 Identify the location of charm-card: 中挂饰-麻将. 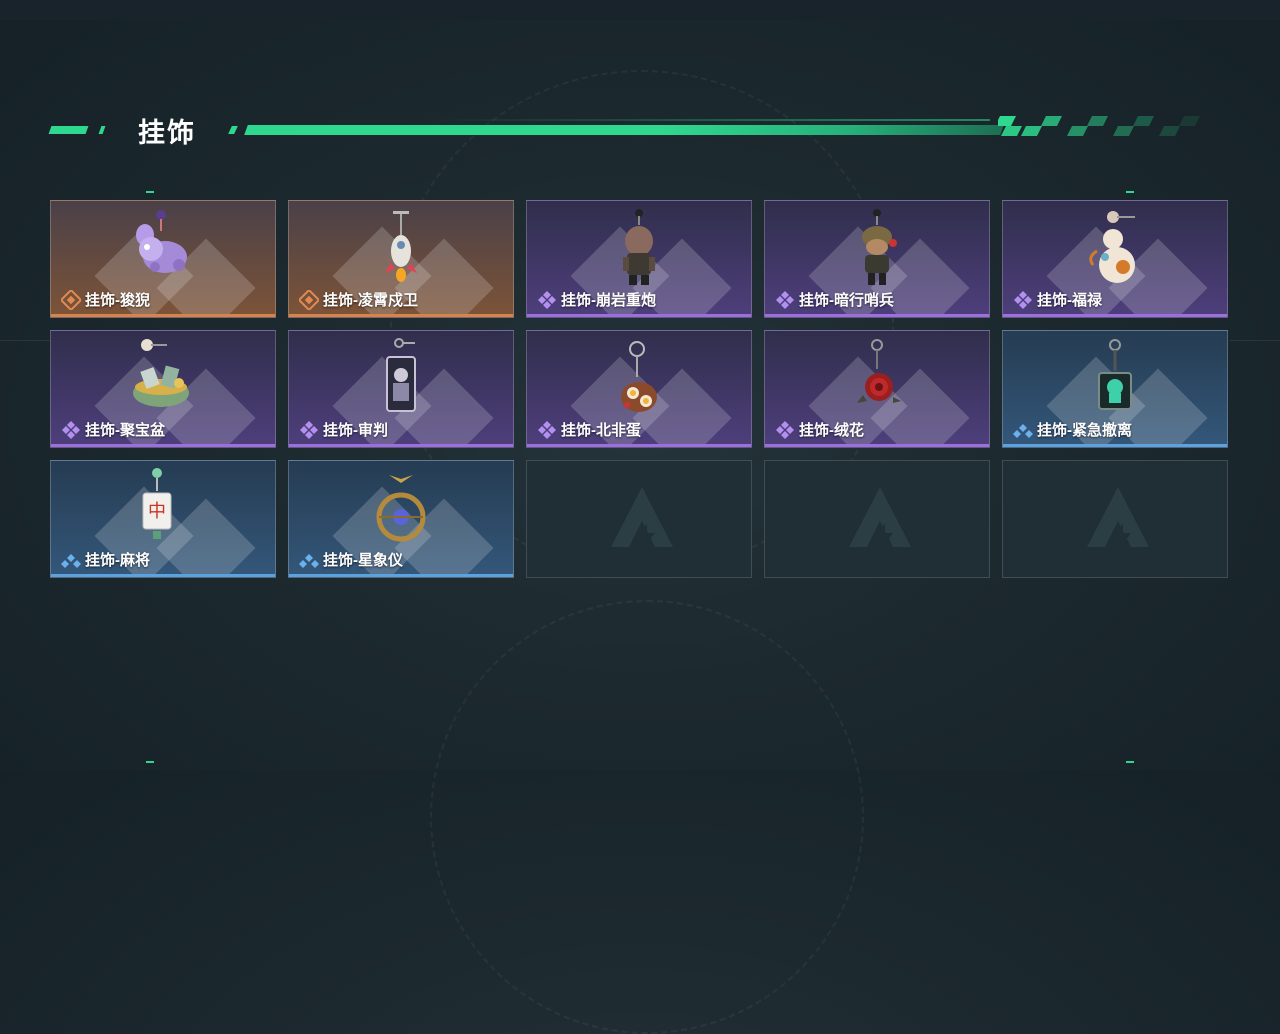
(163, 519).